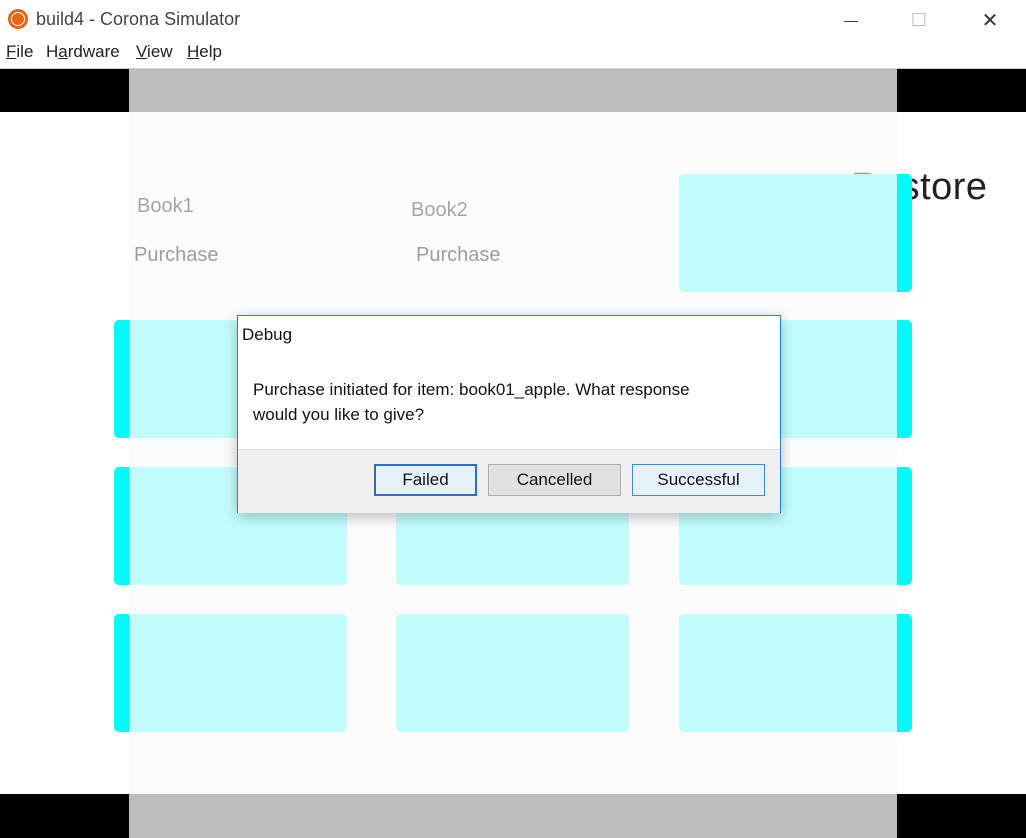  I want to click on book2-purchase-button: Purchase, so click(458, 255).